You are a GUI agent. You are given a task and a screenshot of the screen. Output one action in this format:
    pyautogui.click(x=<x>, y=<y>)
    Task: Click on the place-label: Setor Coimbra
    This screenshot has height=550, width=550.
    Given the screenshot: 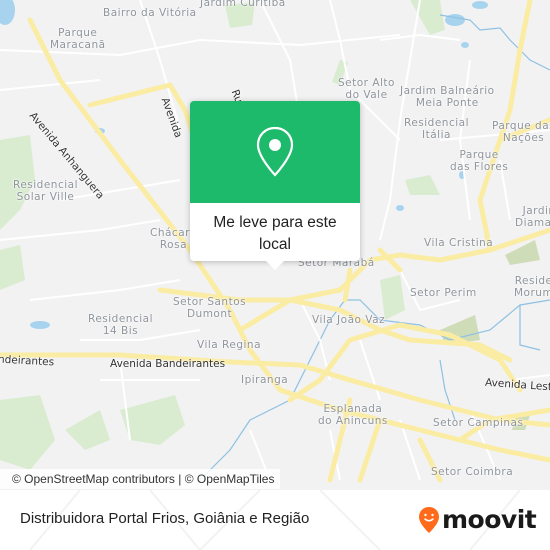 What is the action you would take?
    pyautogui.click(x=472, y=472)
    